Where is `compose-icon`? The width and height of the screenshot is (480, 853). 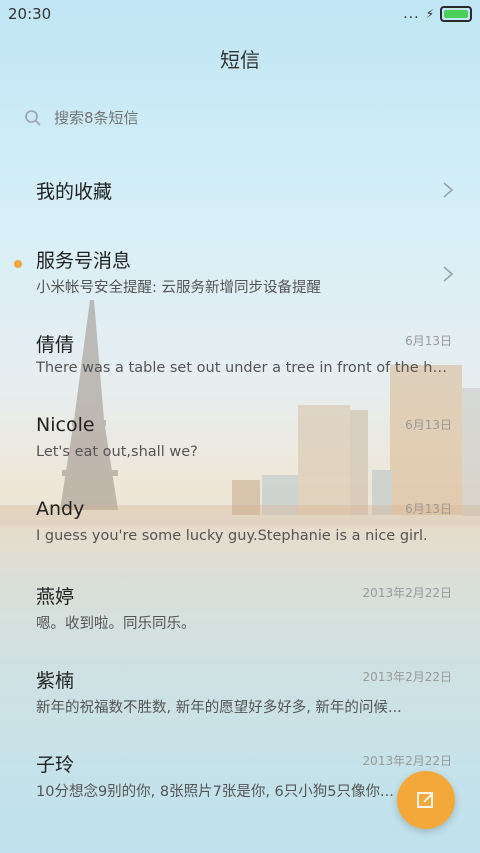
compose-icon is located at coordinates (425, 800).